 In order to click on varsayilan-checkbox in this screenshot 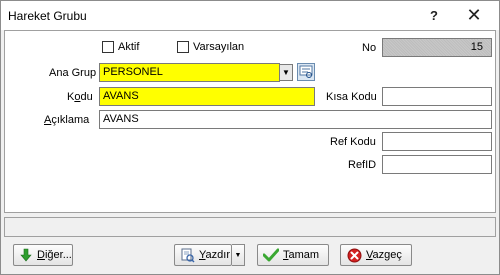, I will do `click(183, 47)`.